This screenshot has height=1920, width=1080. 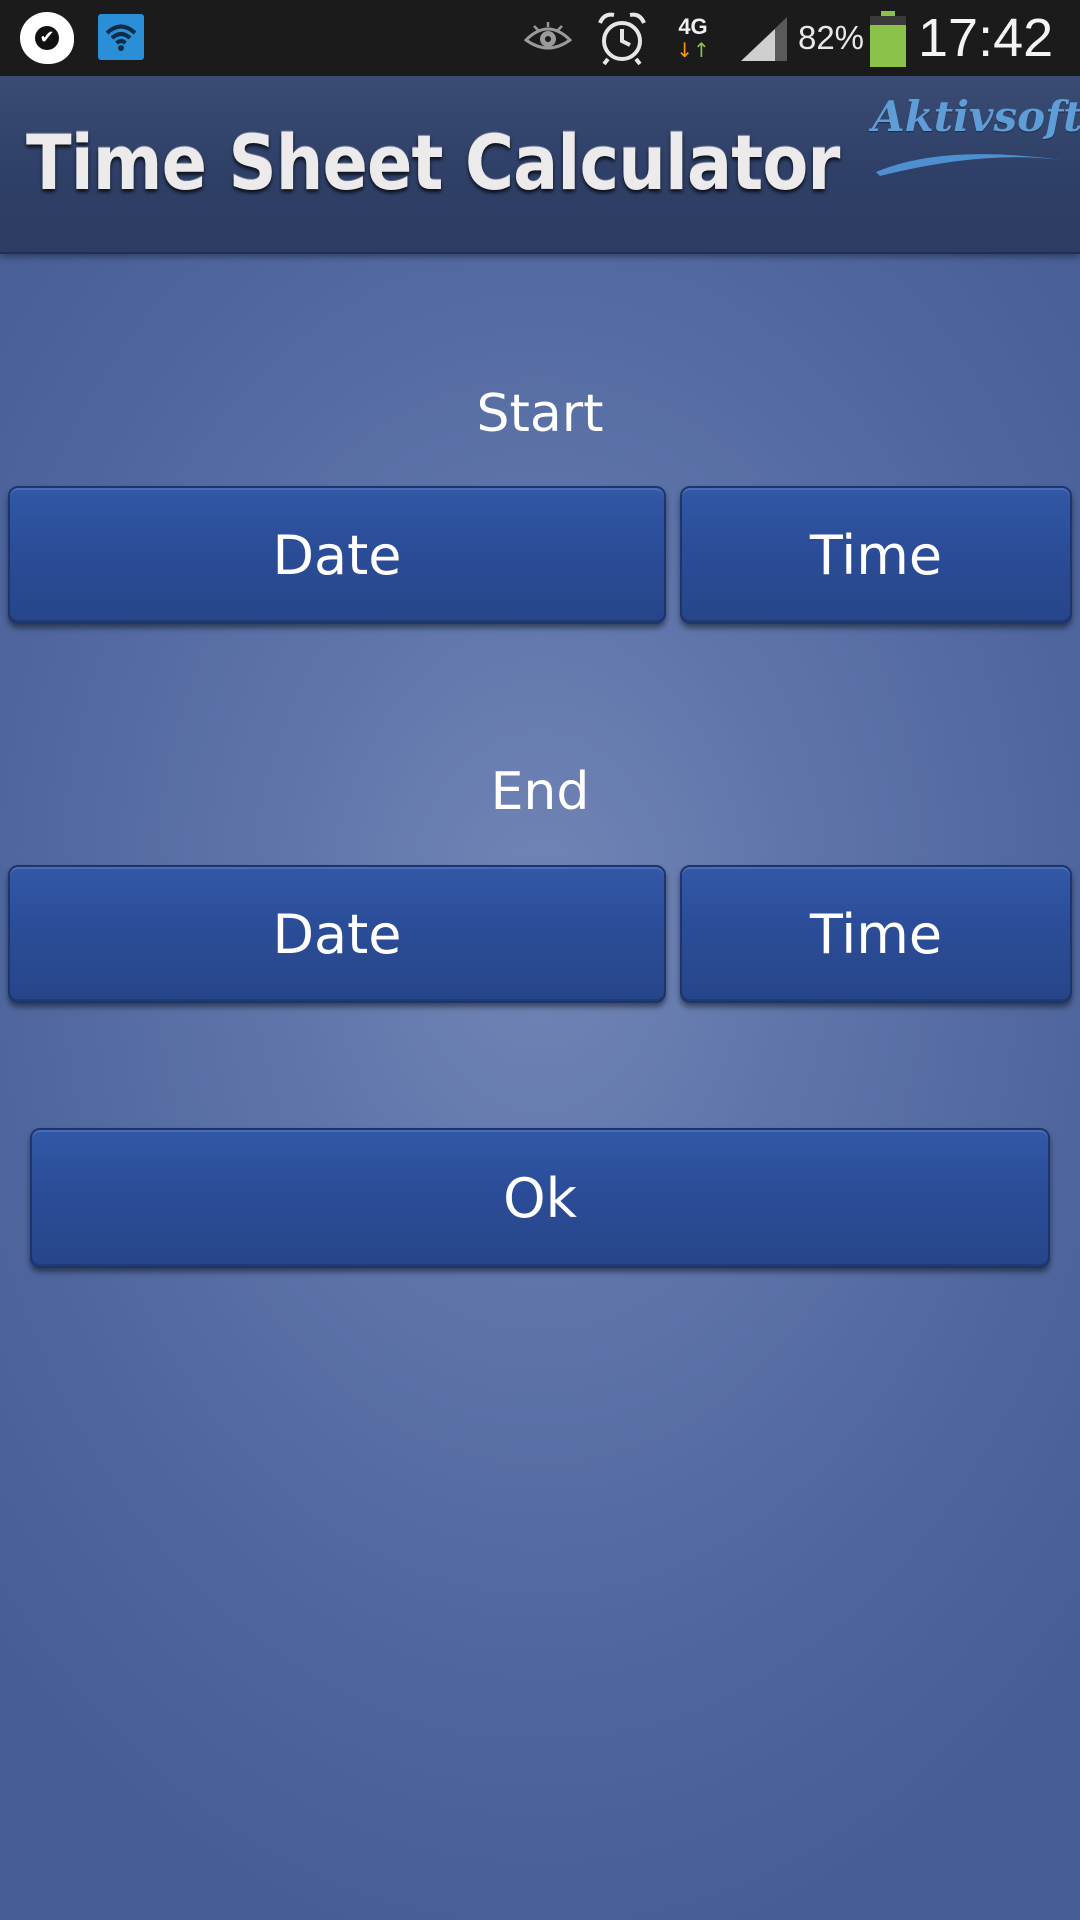 What do you see at coordinates (548, 38) in the screenshot?
I see `eye-icon` at bounding box center [548, 38].